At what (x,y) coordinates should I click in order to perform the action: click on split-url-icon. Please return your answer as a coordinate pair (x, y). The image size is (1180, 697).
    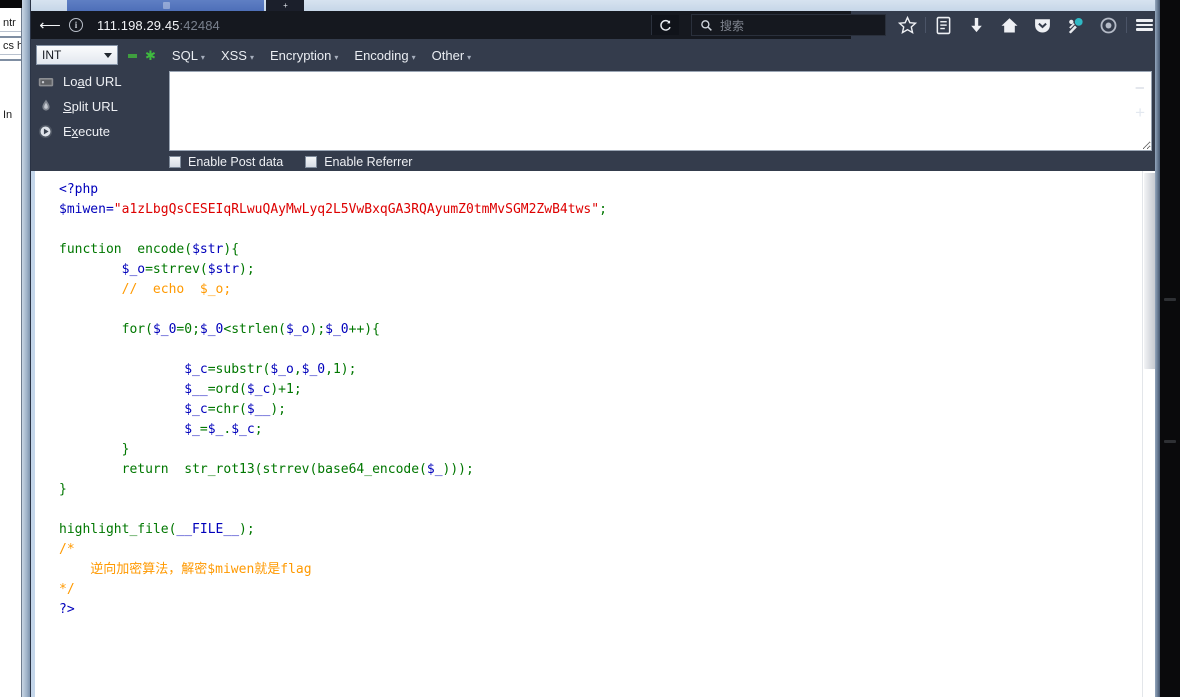
    Looking at the image, I should click on (45, 107).